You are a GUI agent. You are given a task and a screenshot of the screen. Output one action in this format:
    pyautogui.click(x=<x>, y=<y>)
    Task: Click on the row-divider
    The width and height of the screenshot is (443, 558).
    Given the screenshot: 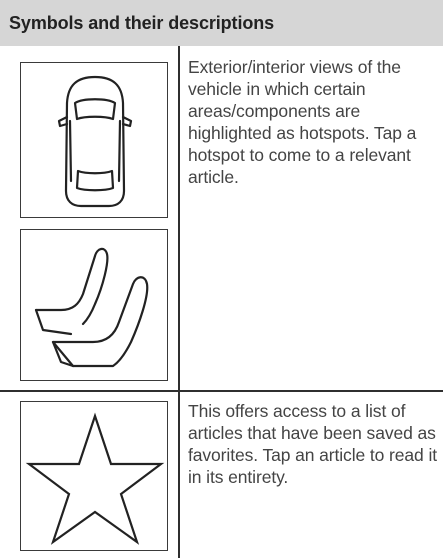 What is the action you would take?
    pyautogui.click(x=221, y=391)
    